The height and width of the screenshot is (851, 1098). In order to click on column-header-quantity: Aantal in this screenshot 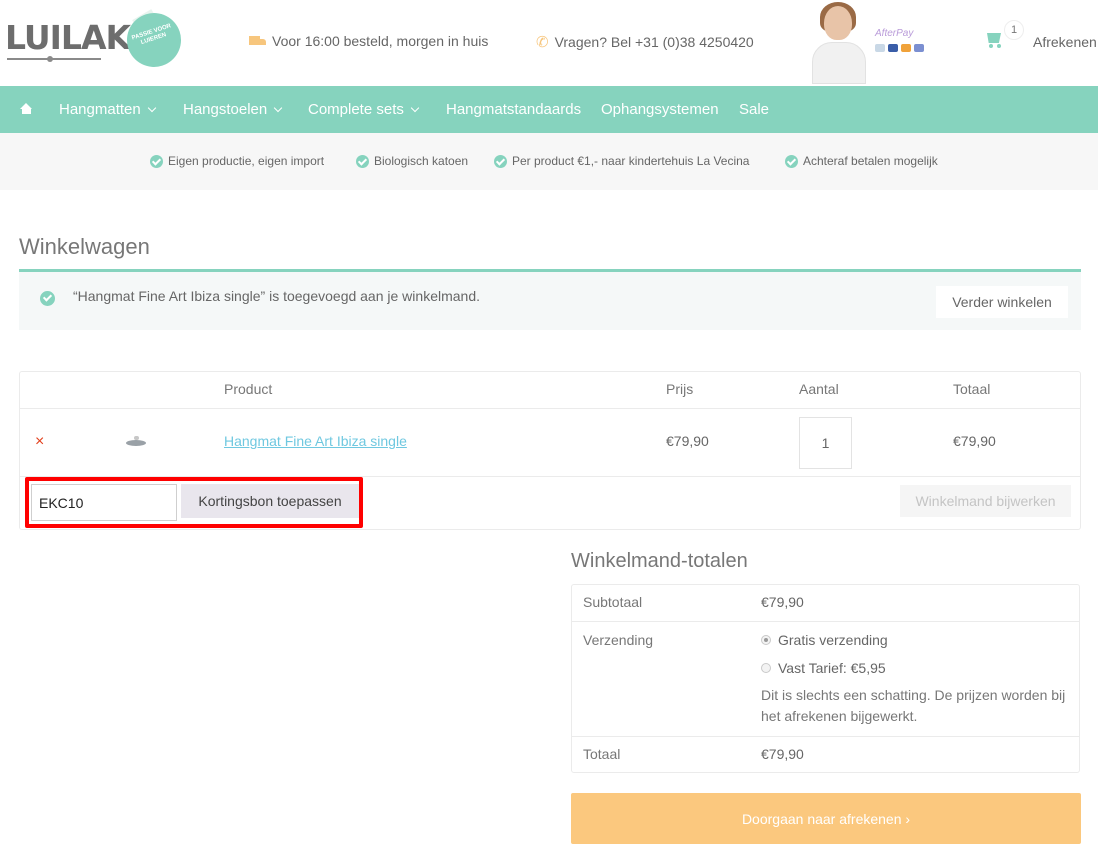, I will do `click(819, 389)`.